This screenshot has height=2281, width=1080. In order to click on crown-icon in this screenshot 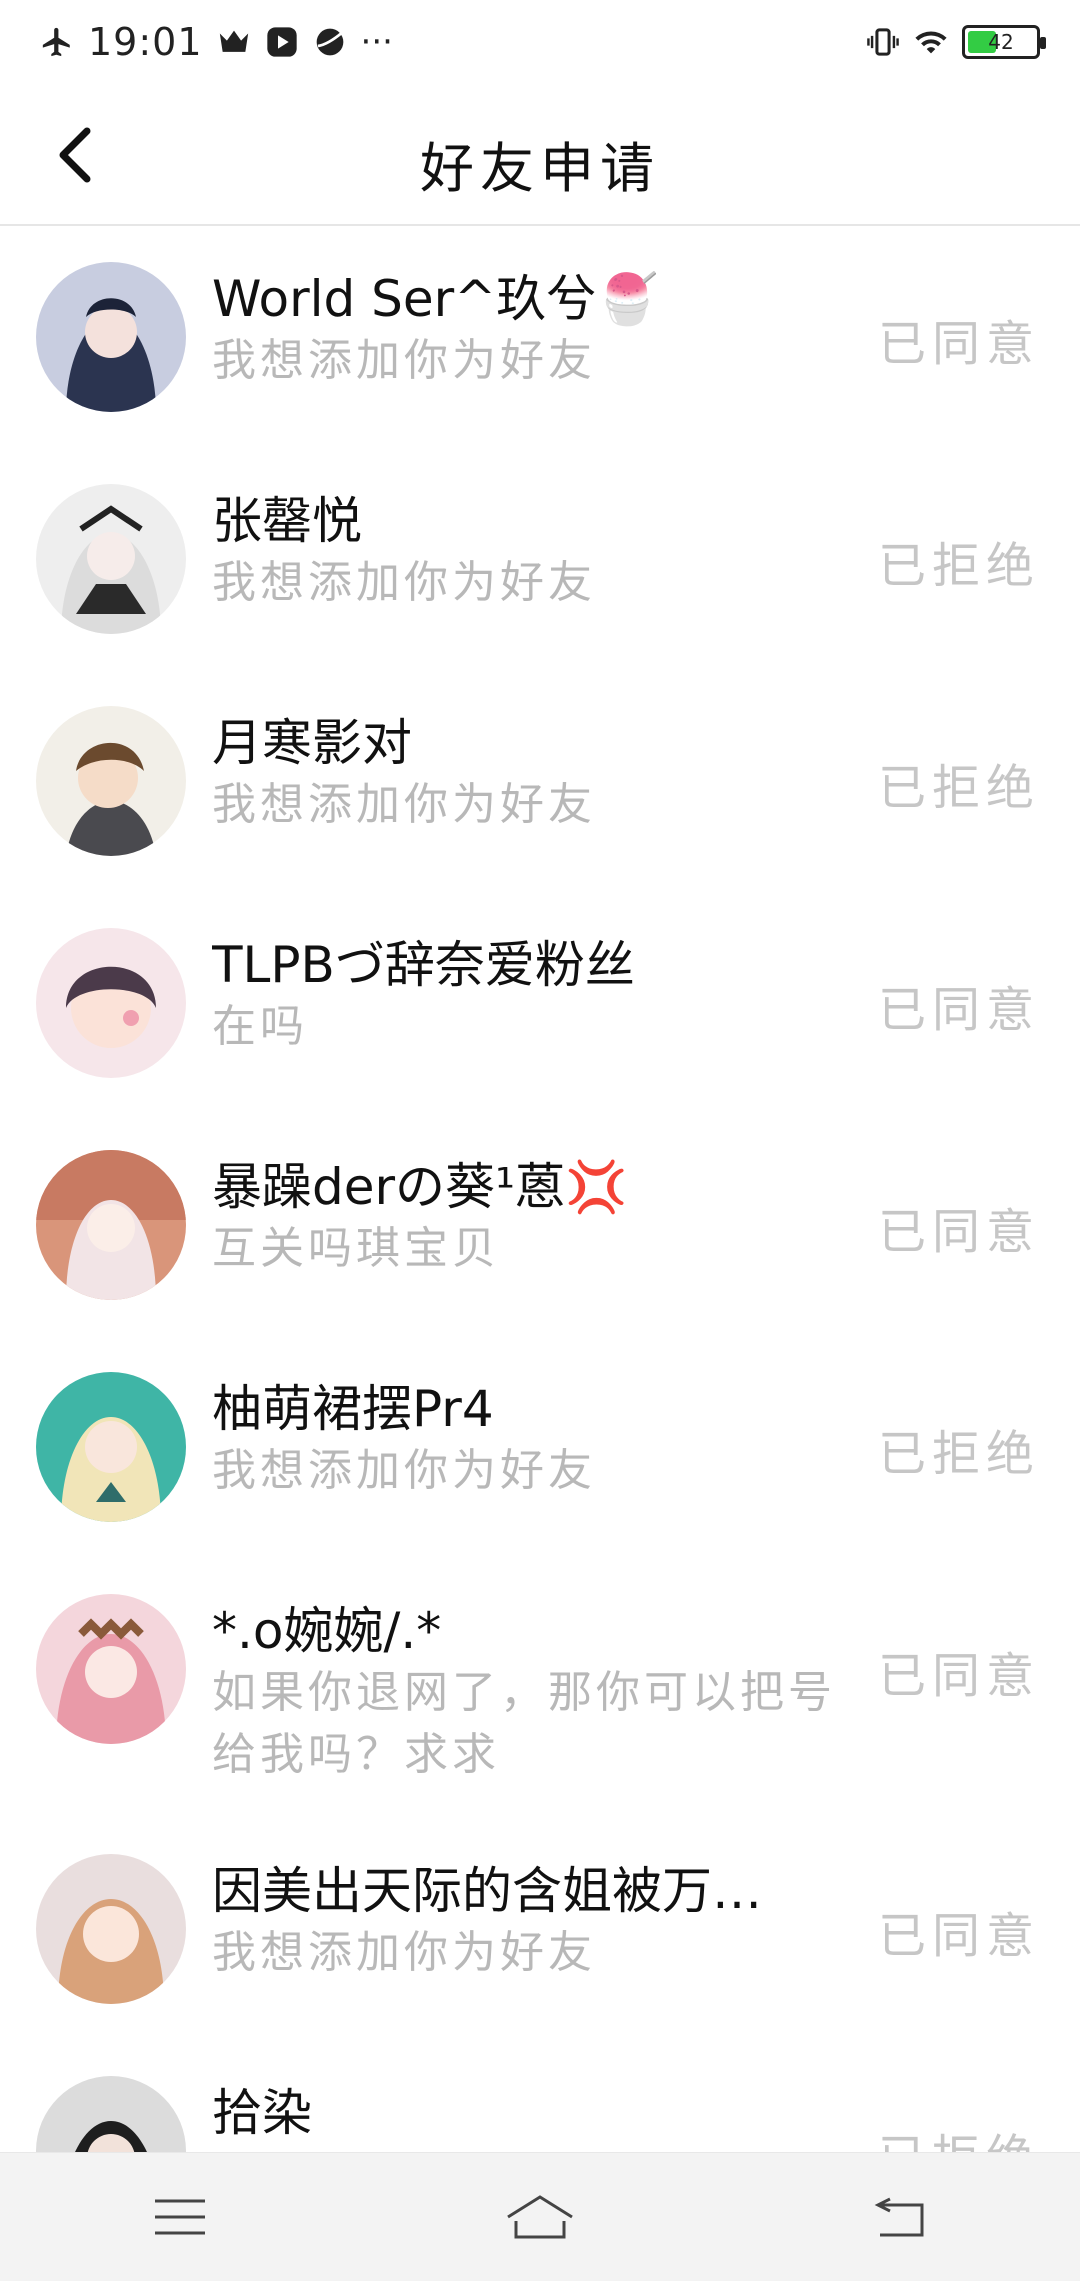, I will do `click(234, 42)`.